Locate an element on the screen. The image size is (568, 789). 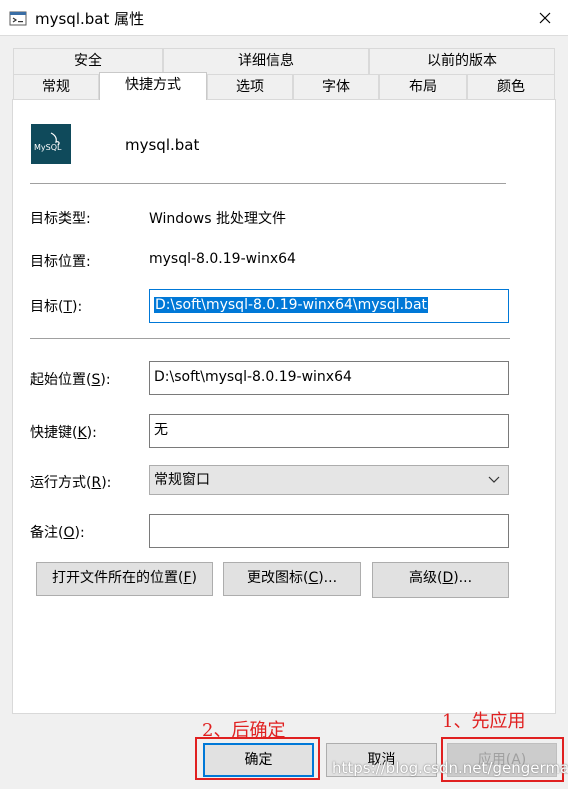
hotkey-value: 无 is located at coordinates (161, 430).